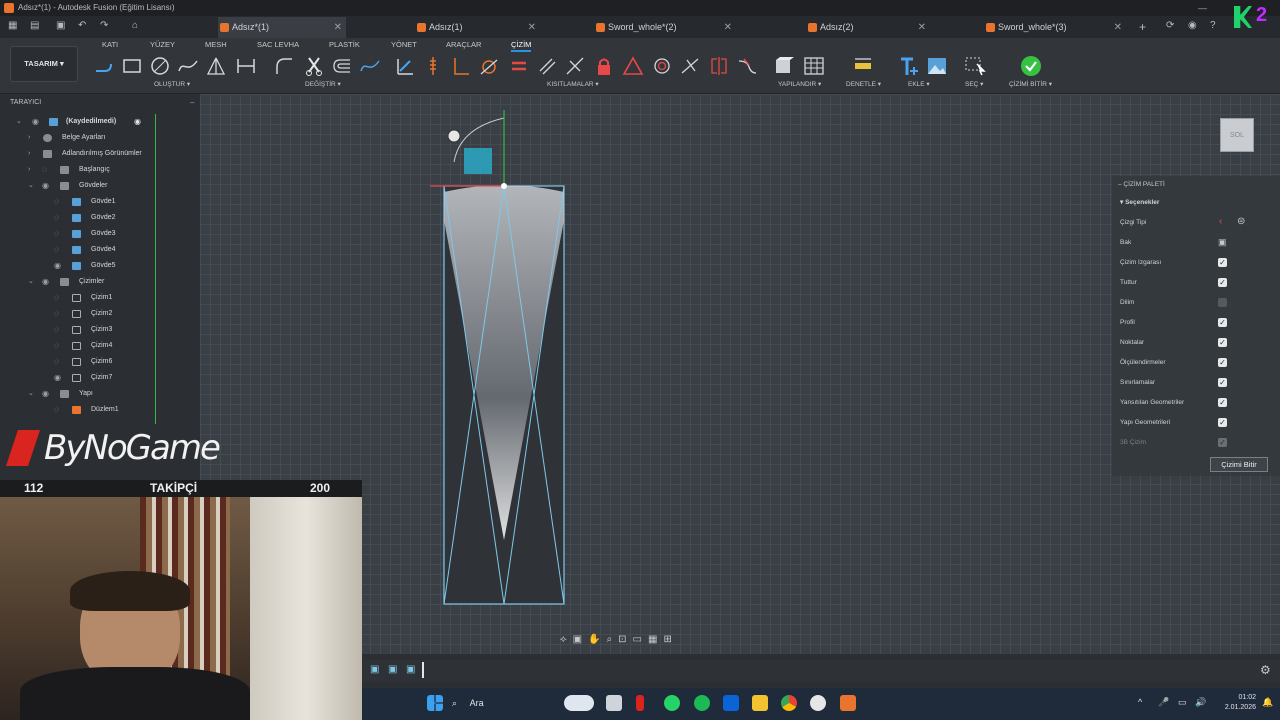 Image resolution: width=1280 pixels, height=720 pixels. Describe the element at coordinates (1222, 302) in the screenshot. I see `slice-checkbox` at that location.